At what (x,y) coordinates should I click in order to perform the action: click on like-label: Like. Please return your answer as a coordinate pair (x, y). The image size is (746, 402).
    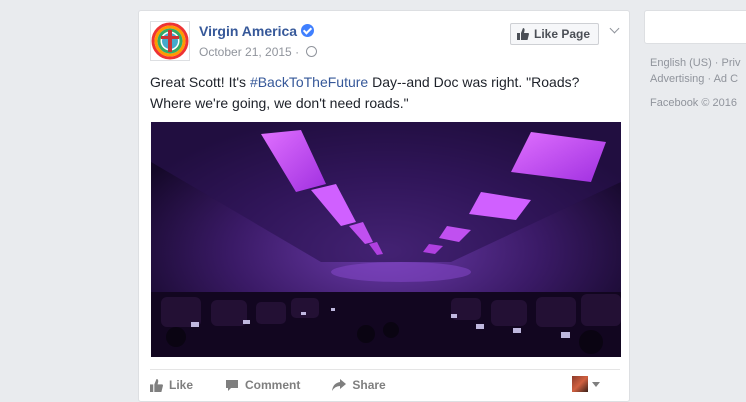
    Looking at the image, I should click on (181, 385).